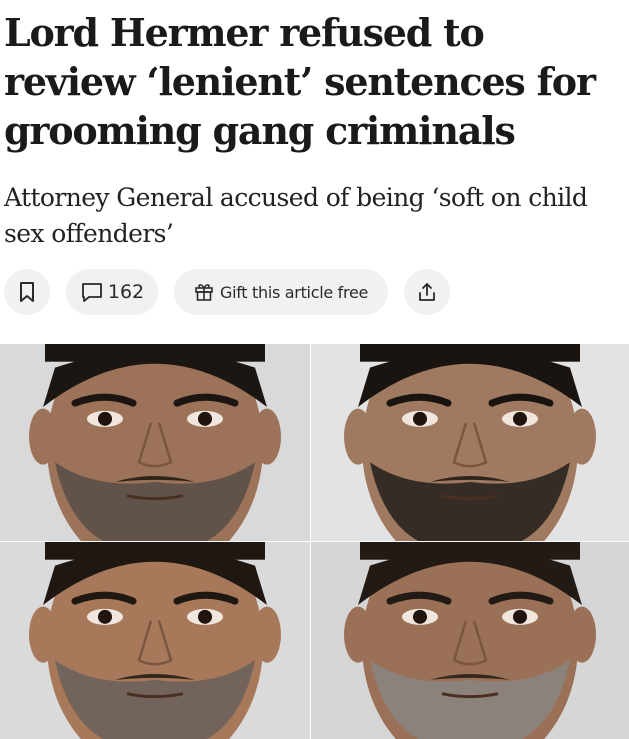 The height and width of the screenshot is (739, 629). I want to click on bookmark-button, so click(27, 292).